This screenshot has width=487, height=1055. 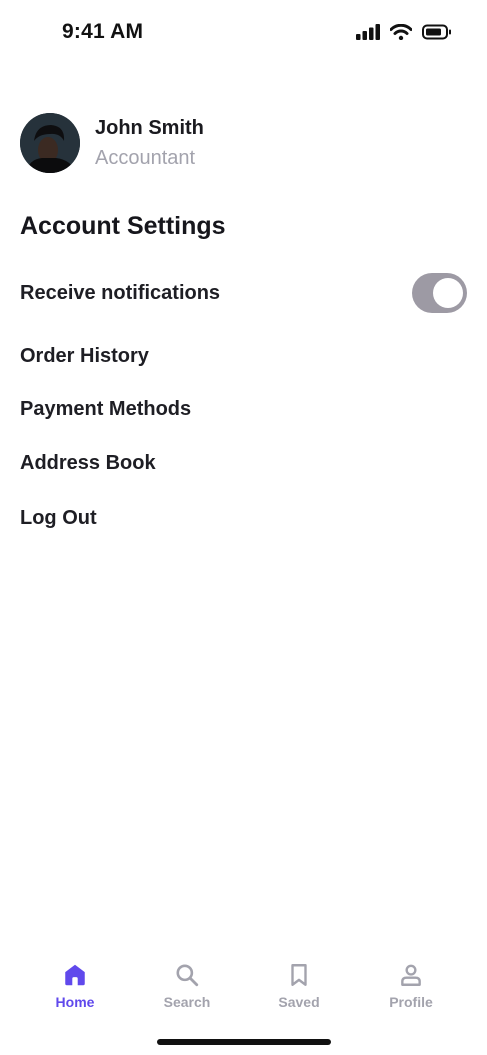 I want to click on toggle-knob, so click(x=448, y=293).